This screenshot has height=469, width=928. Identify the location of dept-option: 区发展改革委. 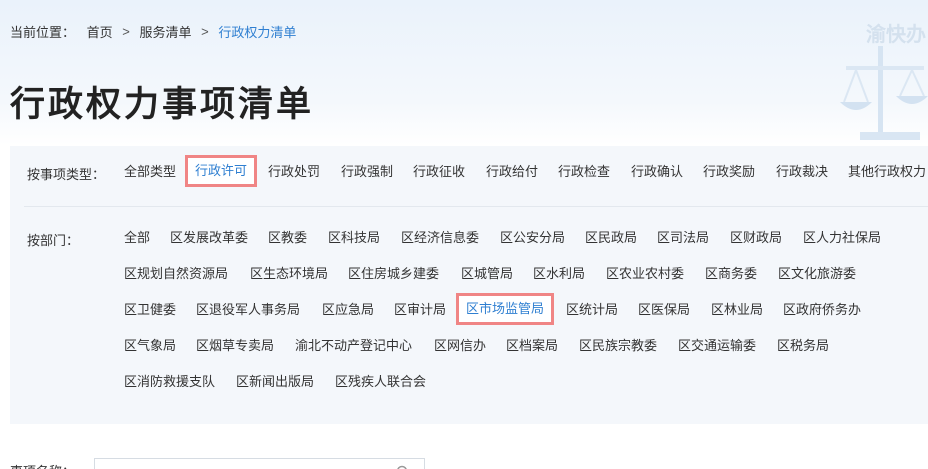
(209, 238).